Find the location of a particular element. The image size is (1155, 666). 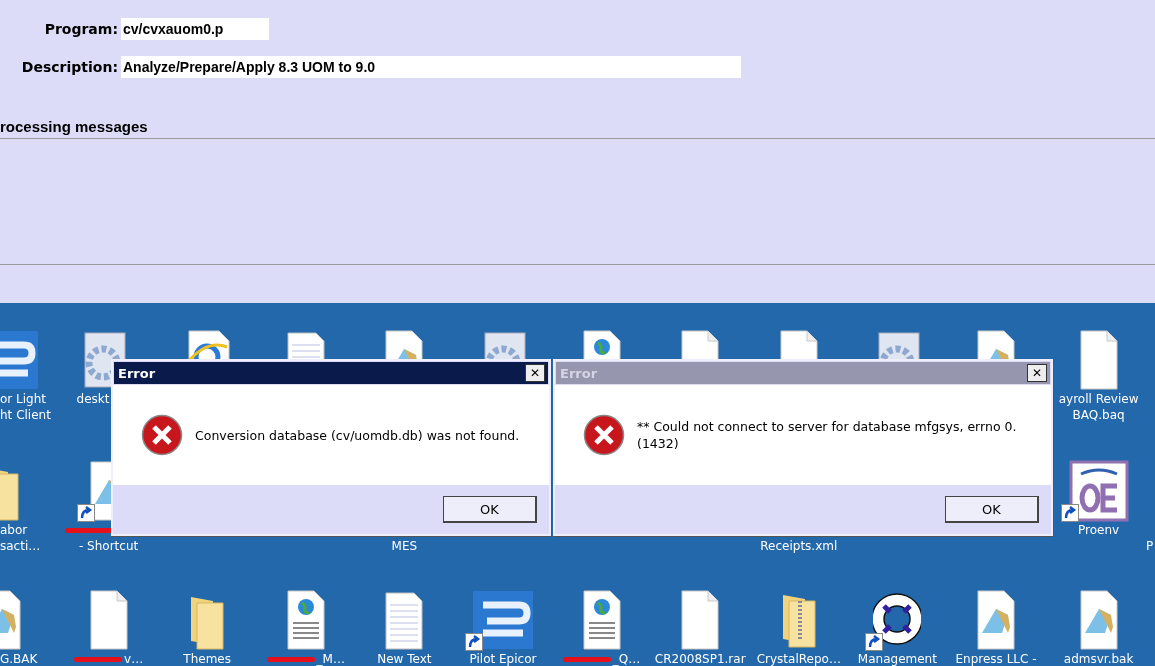

icon-label: deskt is located at coordinates (93, 399).